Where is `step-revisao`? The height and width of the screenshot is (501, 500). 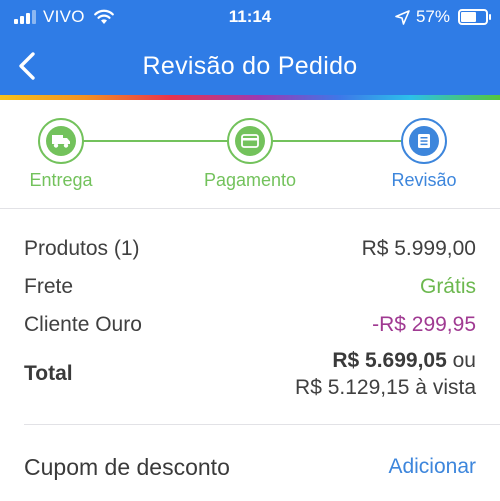 step-revisao is located at coordinates (424, 141).